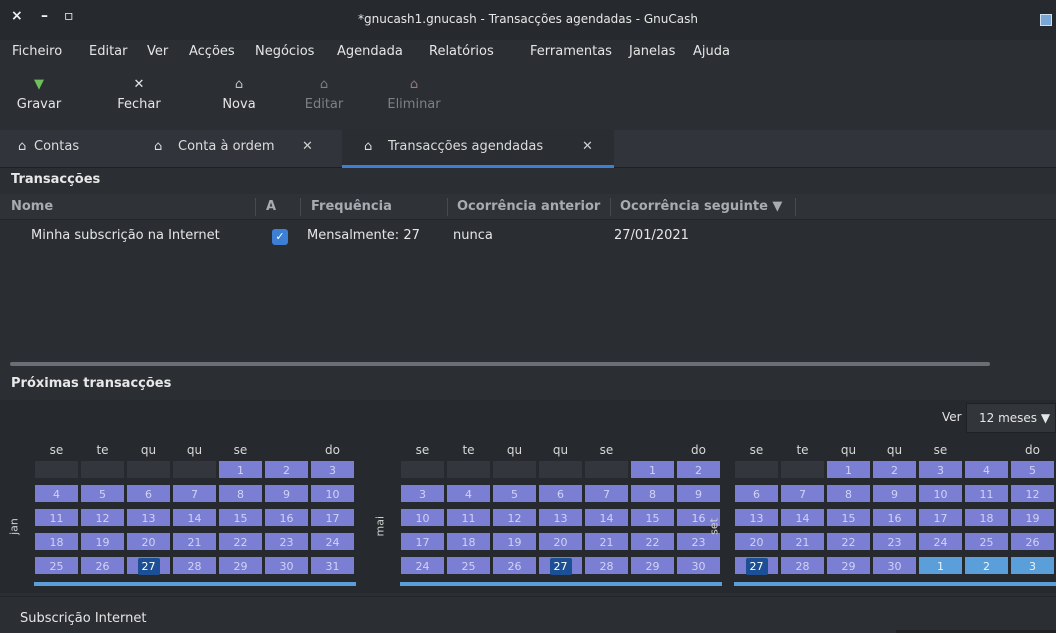 The height and width of the screenshot is (633, 1056). I want to click on horizontal-scrollbar, so click(500, 364).